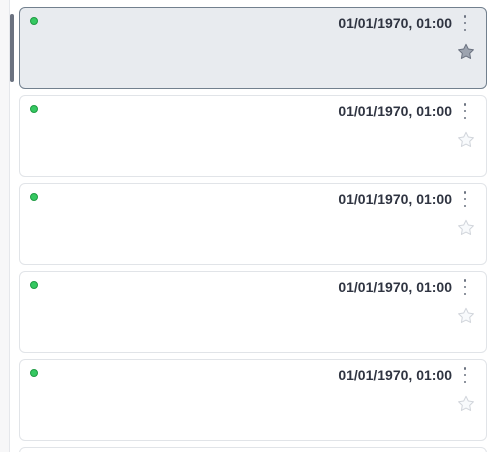 The height and width of the screenshot is (452, 498). Describe the element at coordinates (253, 449) in the screenshot. I see `list-item-partial` at that location.